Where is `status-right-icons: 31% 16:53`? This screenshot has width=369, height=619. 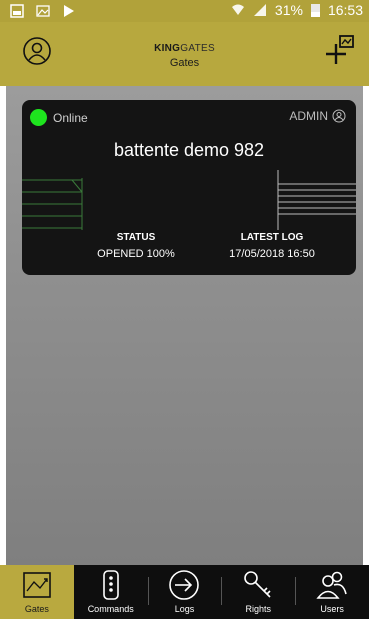
status-right-icons: 31% 16:53 is located at coordinates (297, 10).